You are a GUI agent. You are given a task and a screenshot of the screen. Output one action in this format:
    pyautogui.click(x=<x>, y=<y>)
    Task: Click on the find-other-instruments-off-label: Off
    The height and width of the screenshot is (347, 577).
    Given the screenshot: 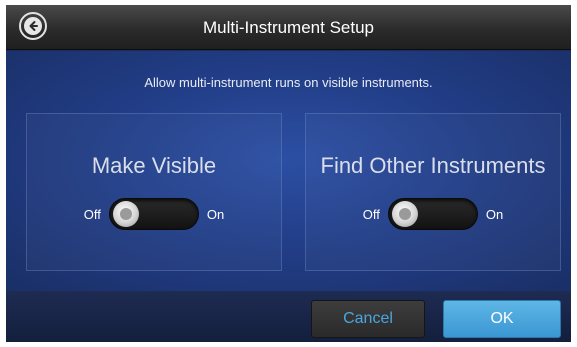 What is the action you would take?
    pyautogui.click(x=371, y=214)
    